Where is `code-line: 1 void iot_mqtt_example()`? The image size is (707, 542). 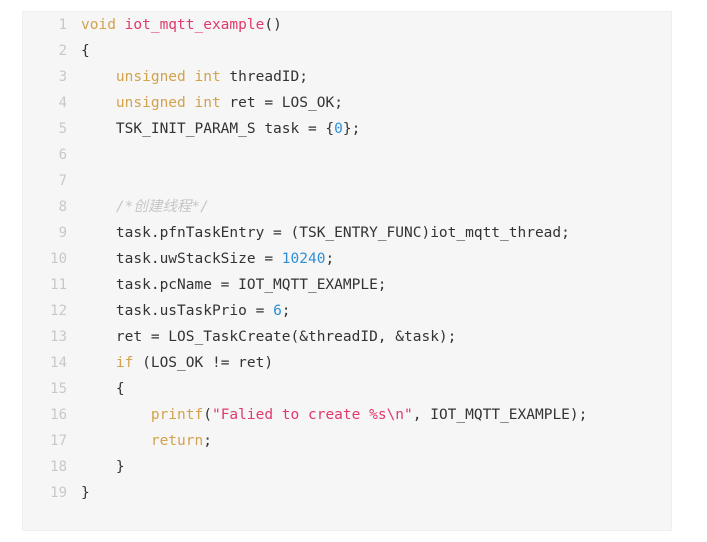 code-line: 1 void iot_mqtt_example() is located at coordinates (347, 25).